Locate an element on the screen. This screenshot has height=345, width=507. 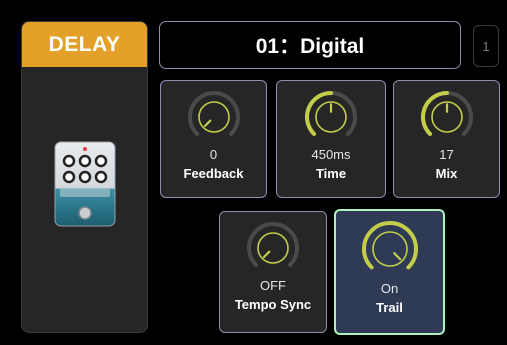
knob-card-trail: On Trail is located at coordinates (389, 272).